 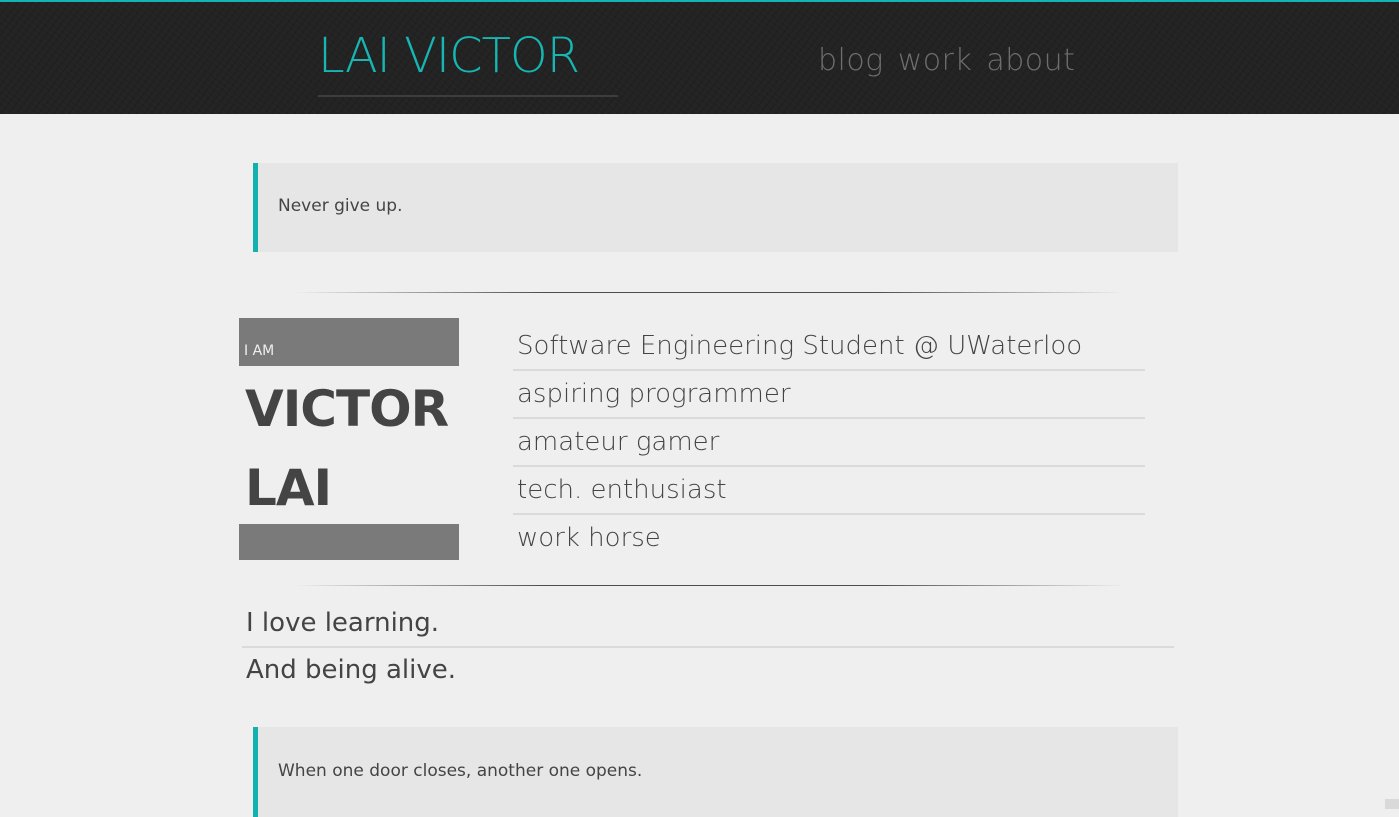 I want to click on name-block-header: I AM, so click(x=349, y=342).